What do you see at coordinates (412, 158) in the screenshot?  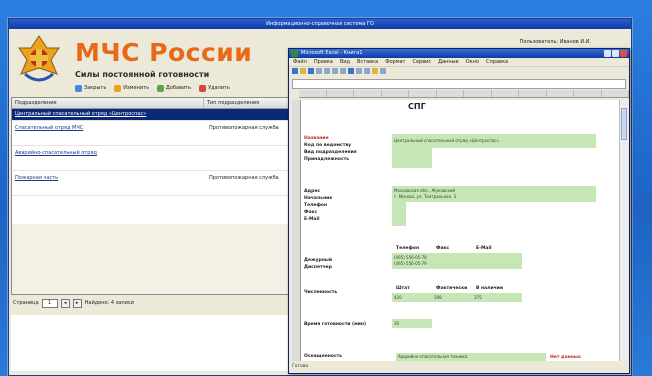 I see `code-value-cell` at bounding box center [412, 158].